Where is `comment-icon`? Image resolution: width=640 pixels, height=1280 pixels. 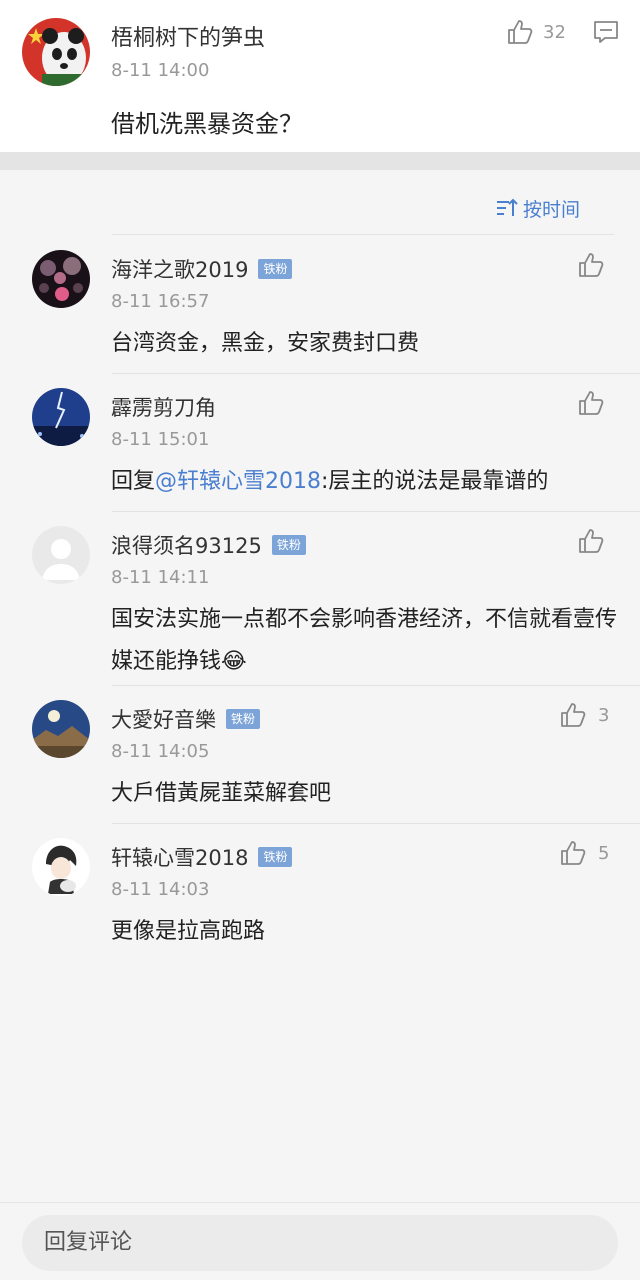 comment-icon is located at coordinates (606, 32).